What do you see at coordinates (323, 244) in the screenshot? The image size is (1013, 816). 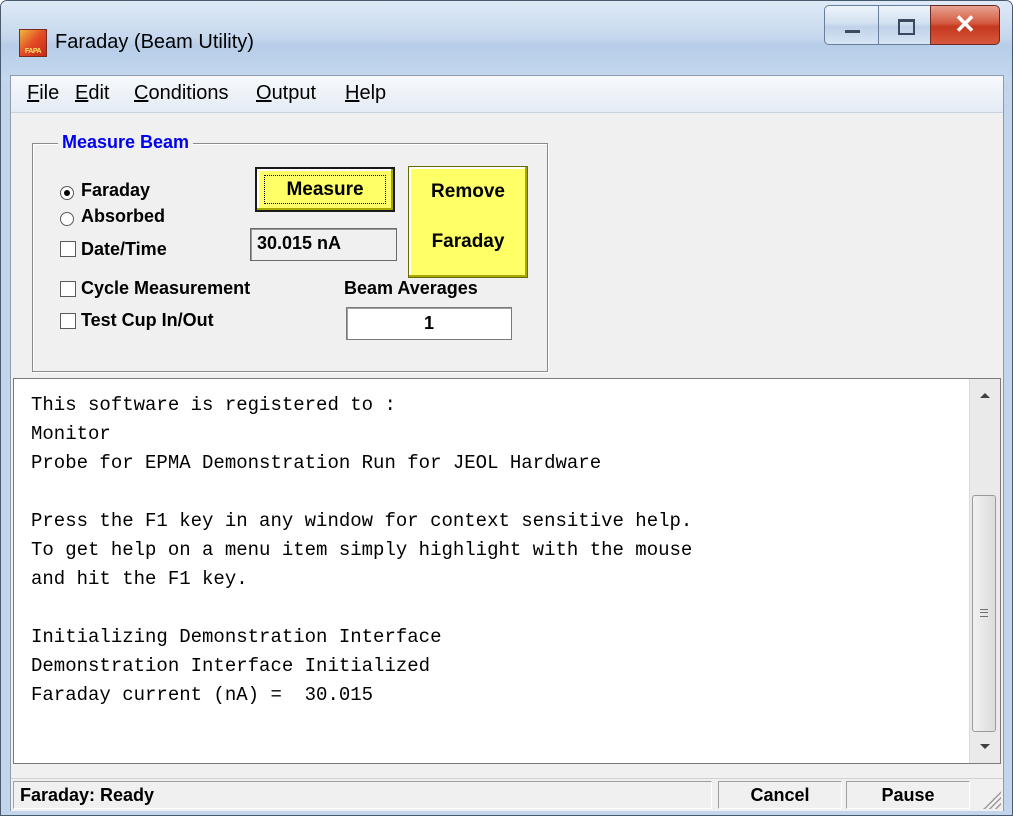 I see `beam-current-readout: 30.015 nA` at bounding box center [323, 244].